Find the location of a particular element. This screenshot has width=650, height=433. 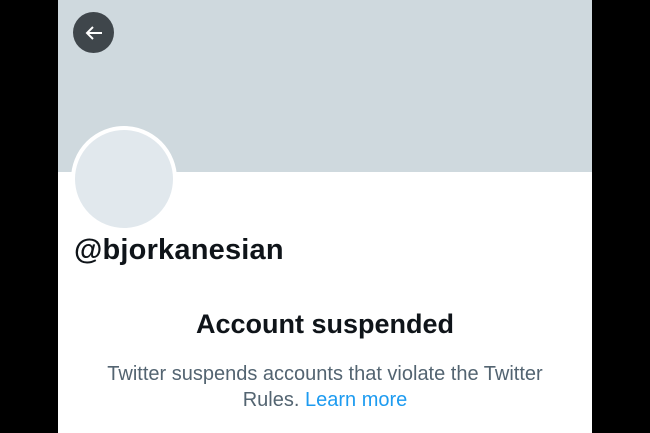

profile-handle: @bjorkanesian is located at coordinates (179, 250).